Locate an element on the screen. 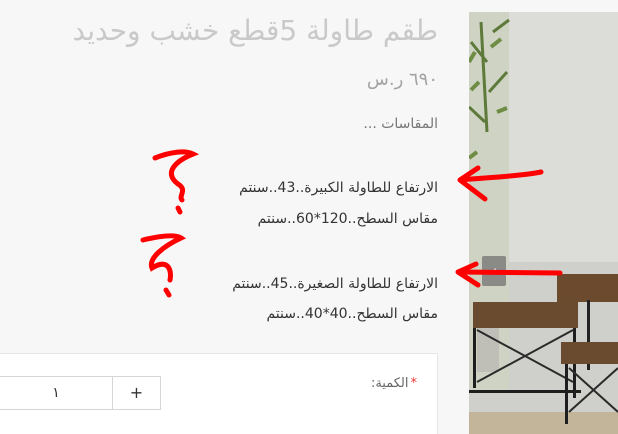 The height and width of the screenshot is (434, 618). small-table-surface: مقاس السطح..40*40..سنتم is located at coordinates (352, 314).